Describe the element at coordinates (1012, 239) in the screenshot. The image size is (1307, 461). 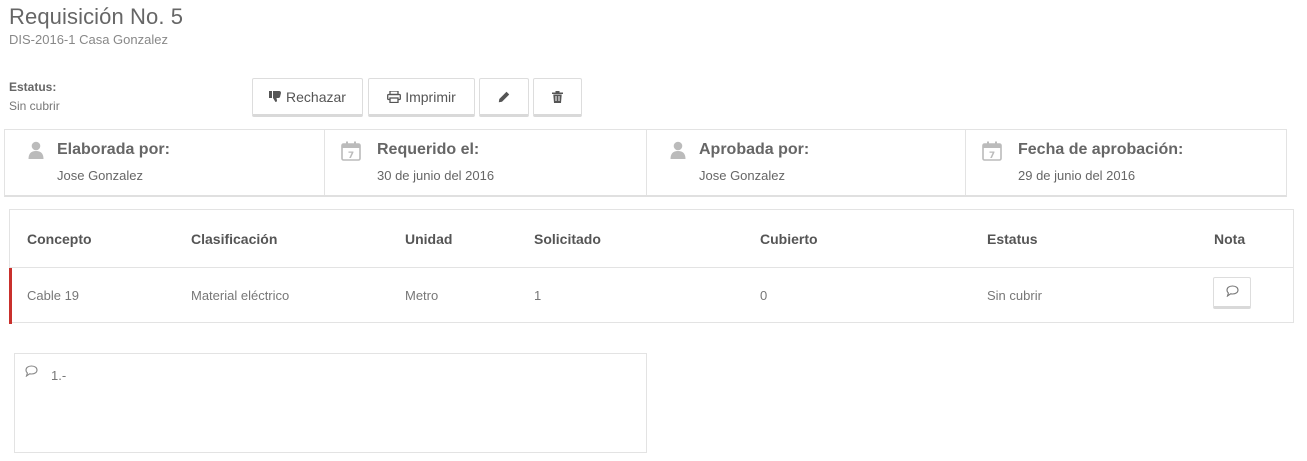
I see `col-header-estatus: Estatus` at that location.